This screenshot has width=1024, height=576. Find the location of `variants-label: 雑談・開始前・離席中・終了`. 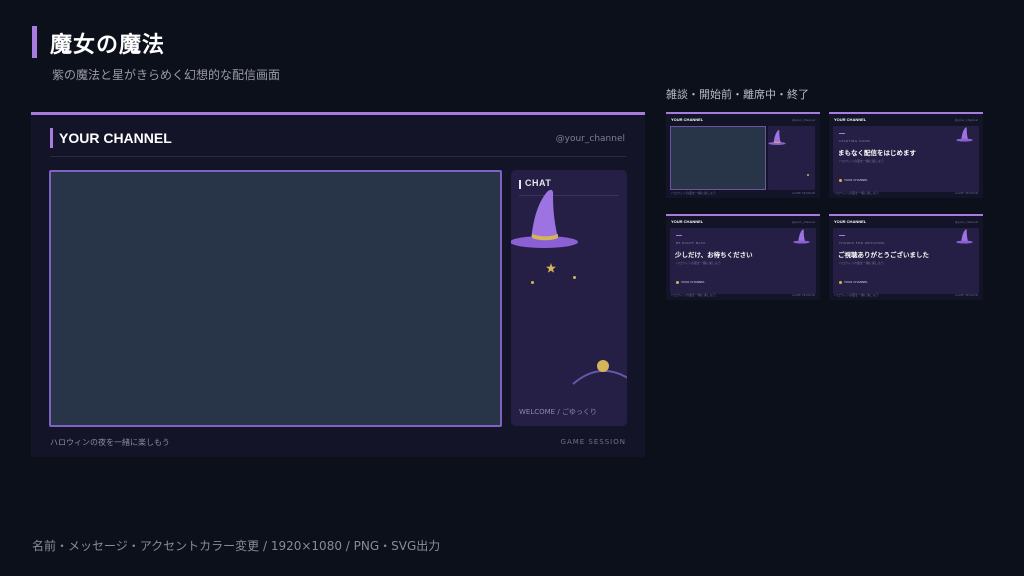

variants-label: 雑談・開始前・離席中・終了 is located at coordinates (737, 94).